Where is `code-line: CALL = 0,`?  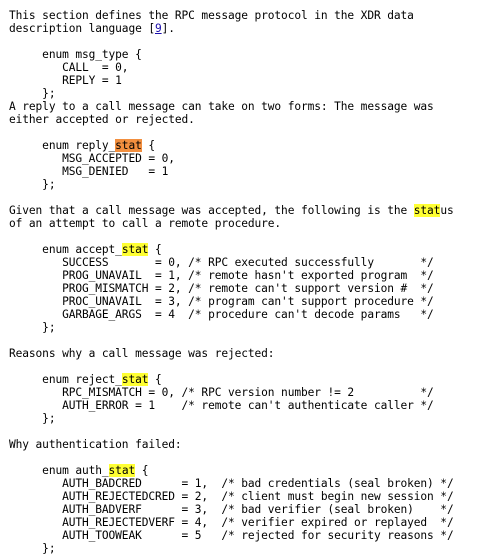
code-line: CALL = 0, is located at coordinates (247, 67).